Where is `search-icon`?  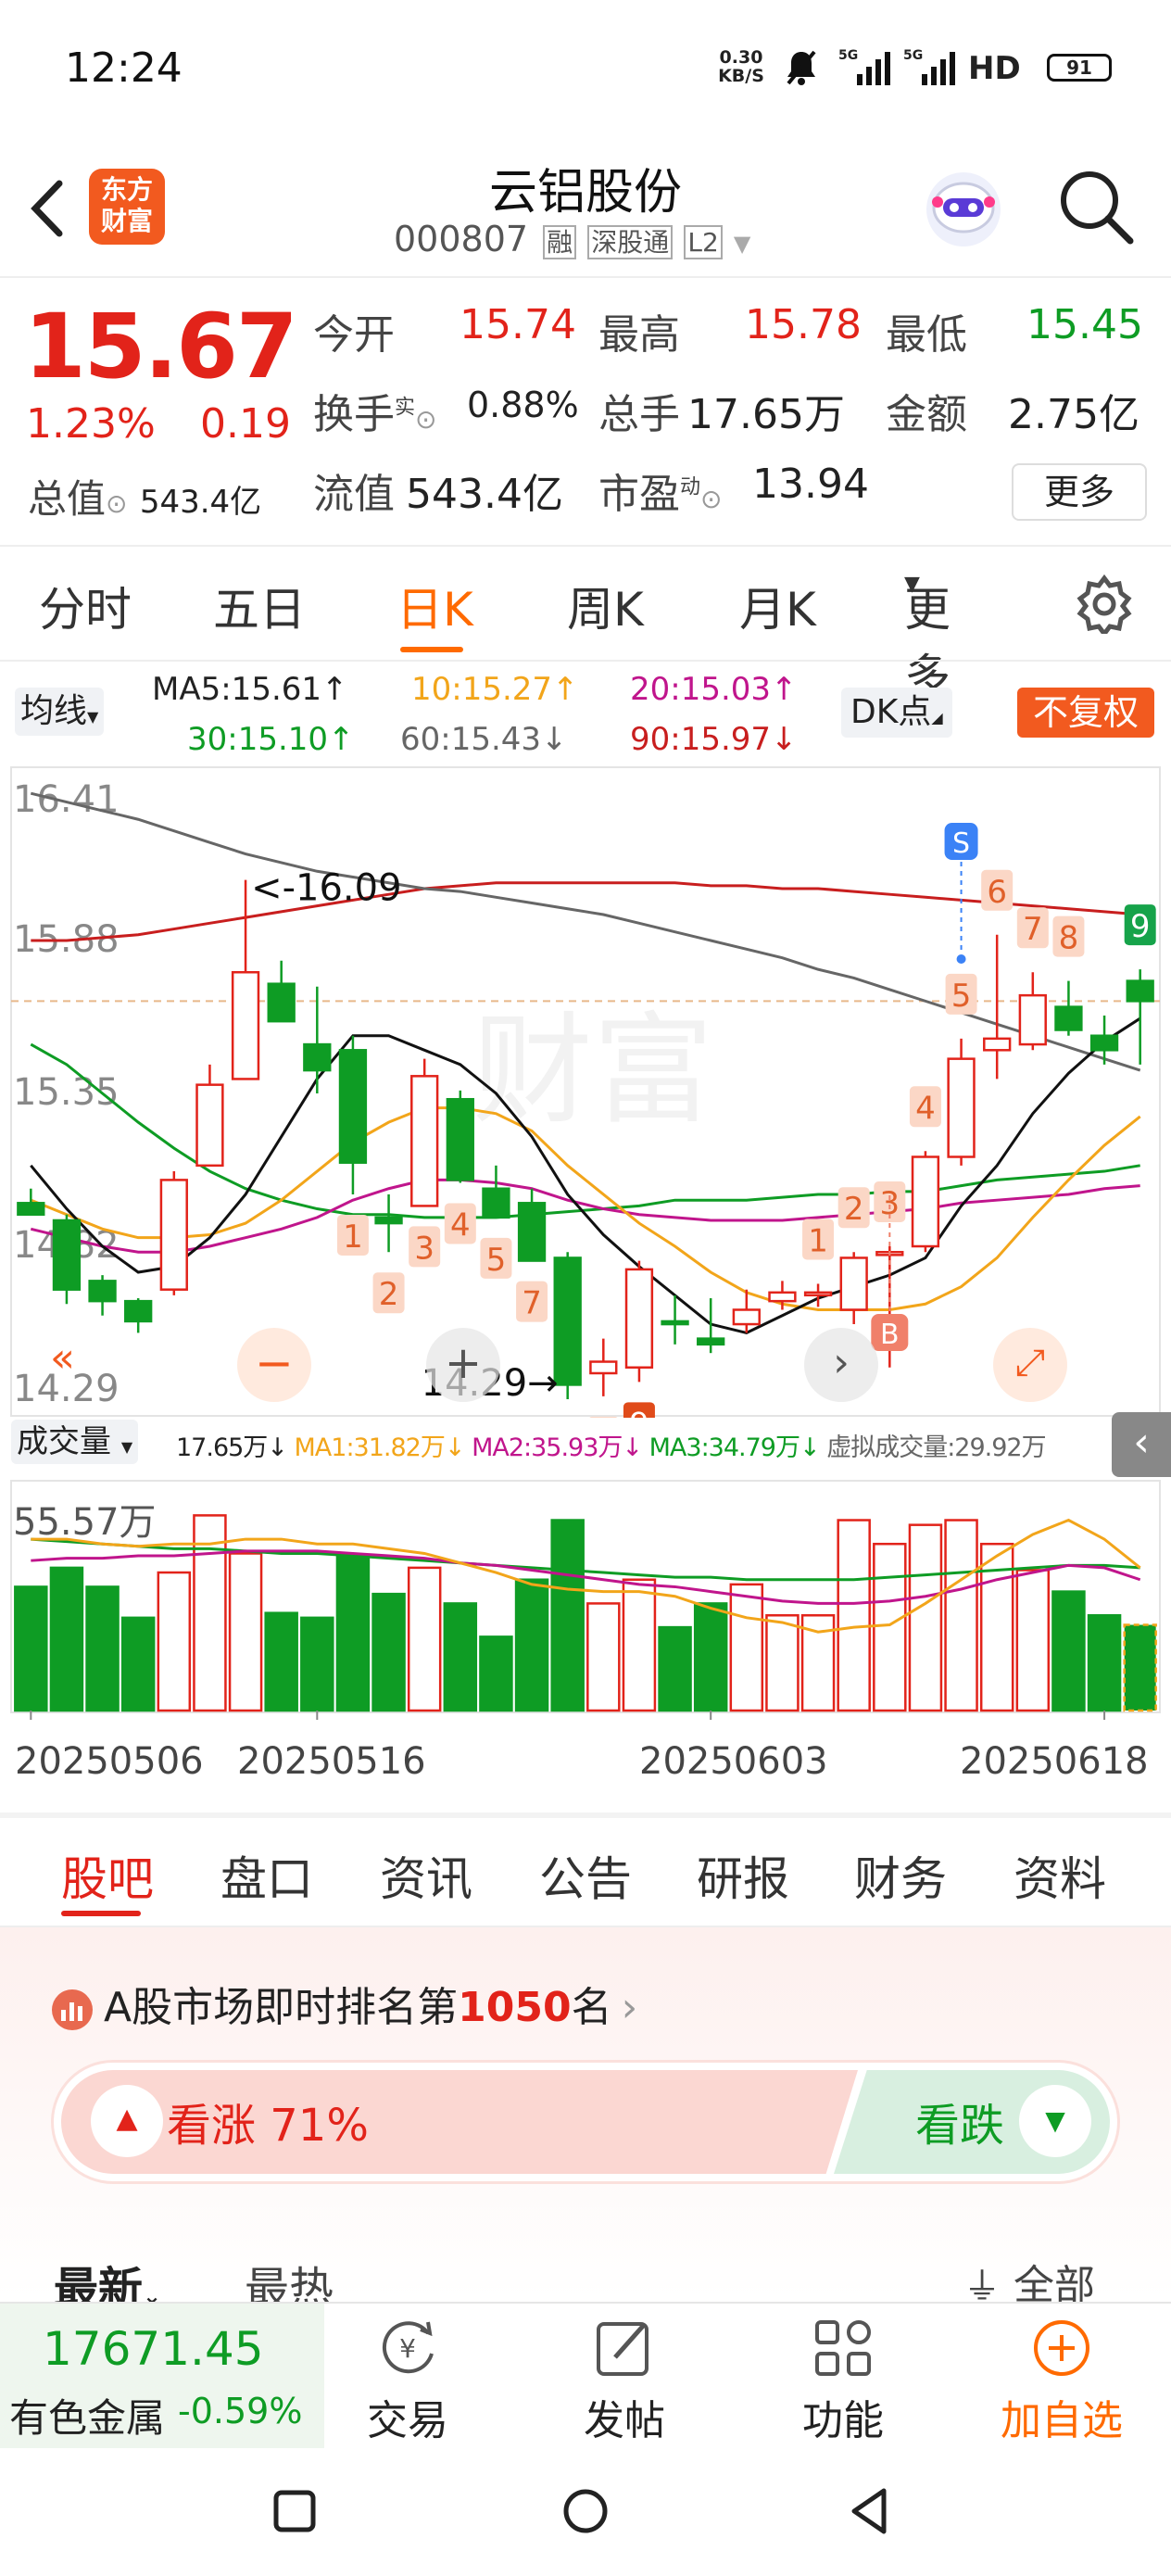 search-icon is located at coordinates (1096, 206).